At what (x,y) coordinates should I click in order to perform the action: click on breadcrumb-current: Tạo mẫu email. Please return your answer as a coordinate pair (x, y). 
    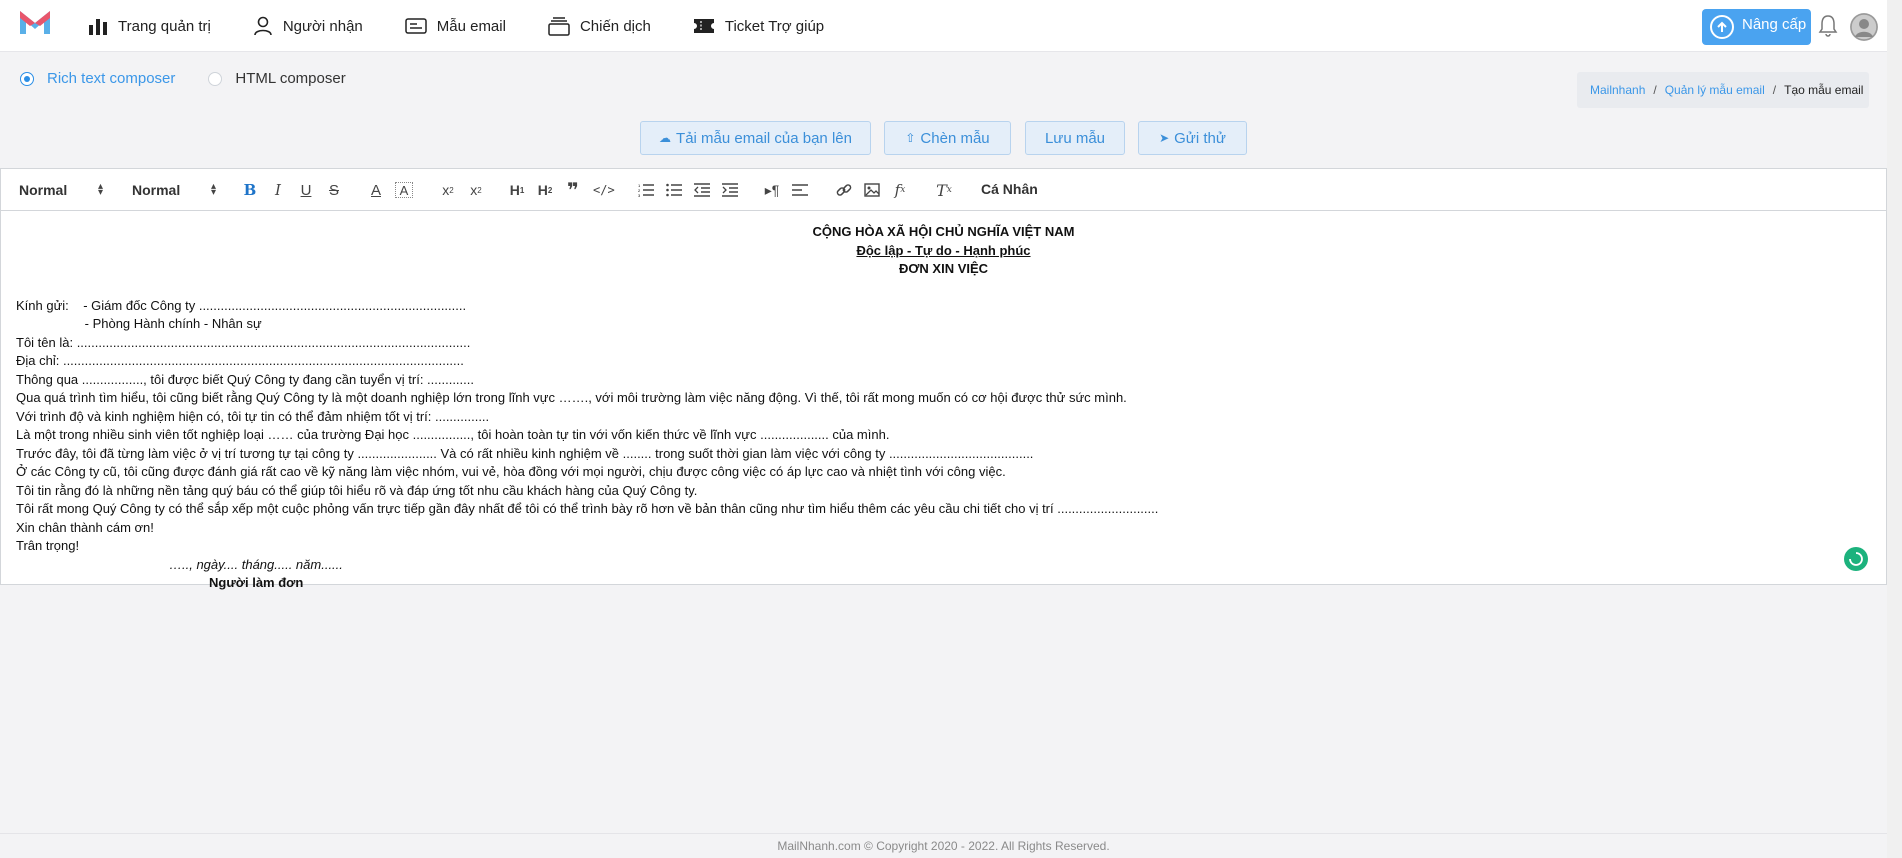
    Looking at the image, I should click on (1824, 90).